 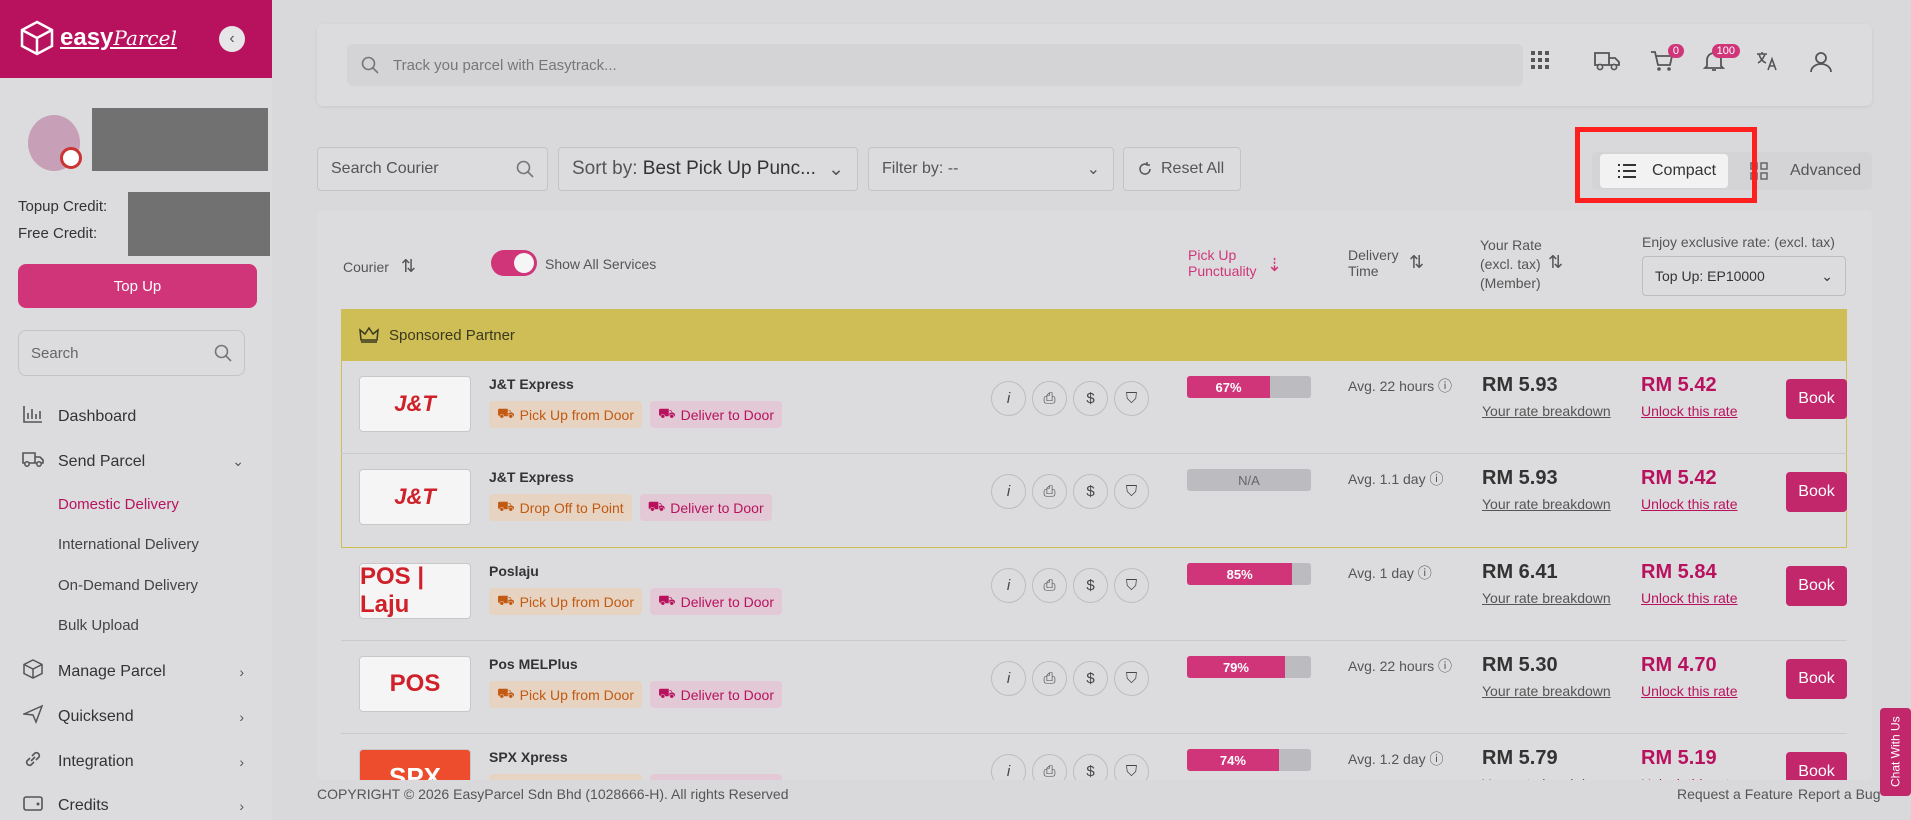 I want to click on sidebar-item-quicksend: Quicksend ›, so click(x=132, y=716).